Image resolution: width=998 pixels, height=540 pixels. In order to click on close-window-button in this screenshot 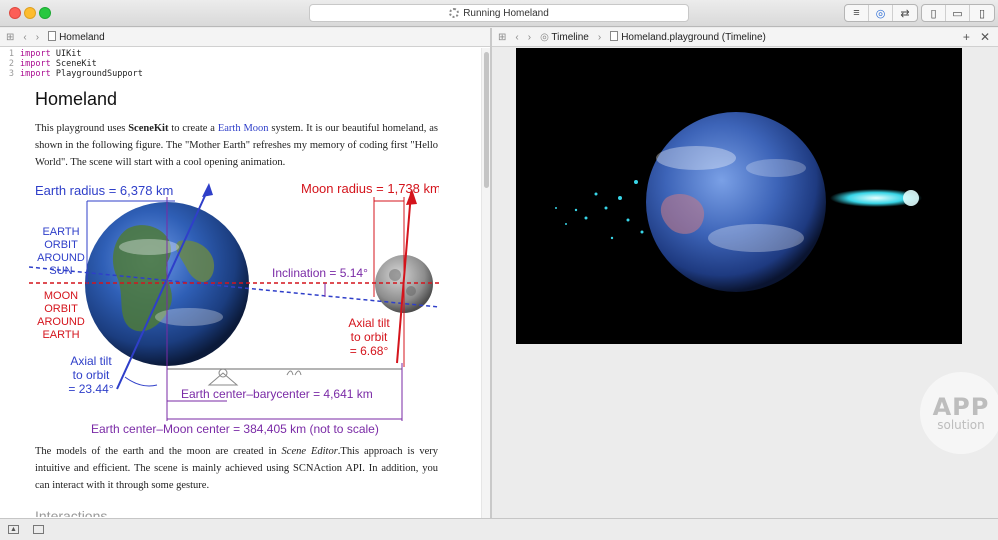, I will do `click(15, 13)`.